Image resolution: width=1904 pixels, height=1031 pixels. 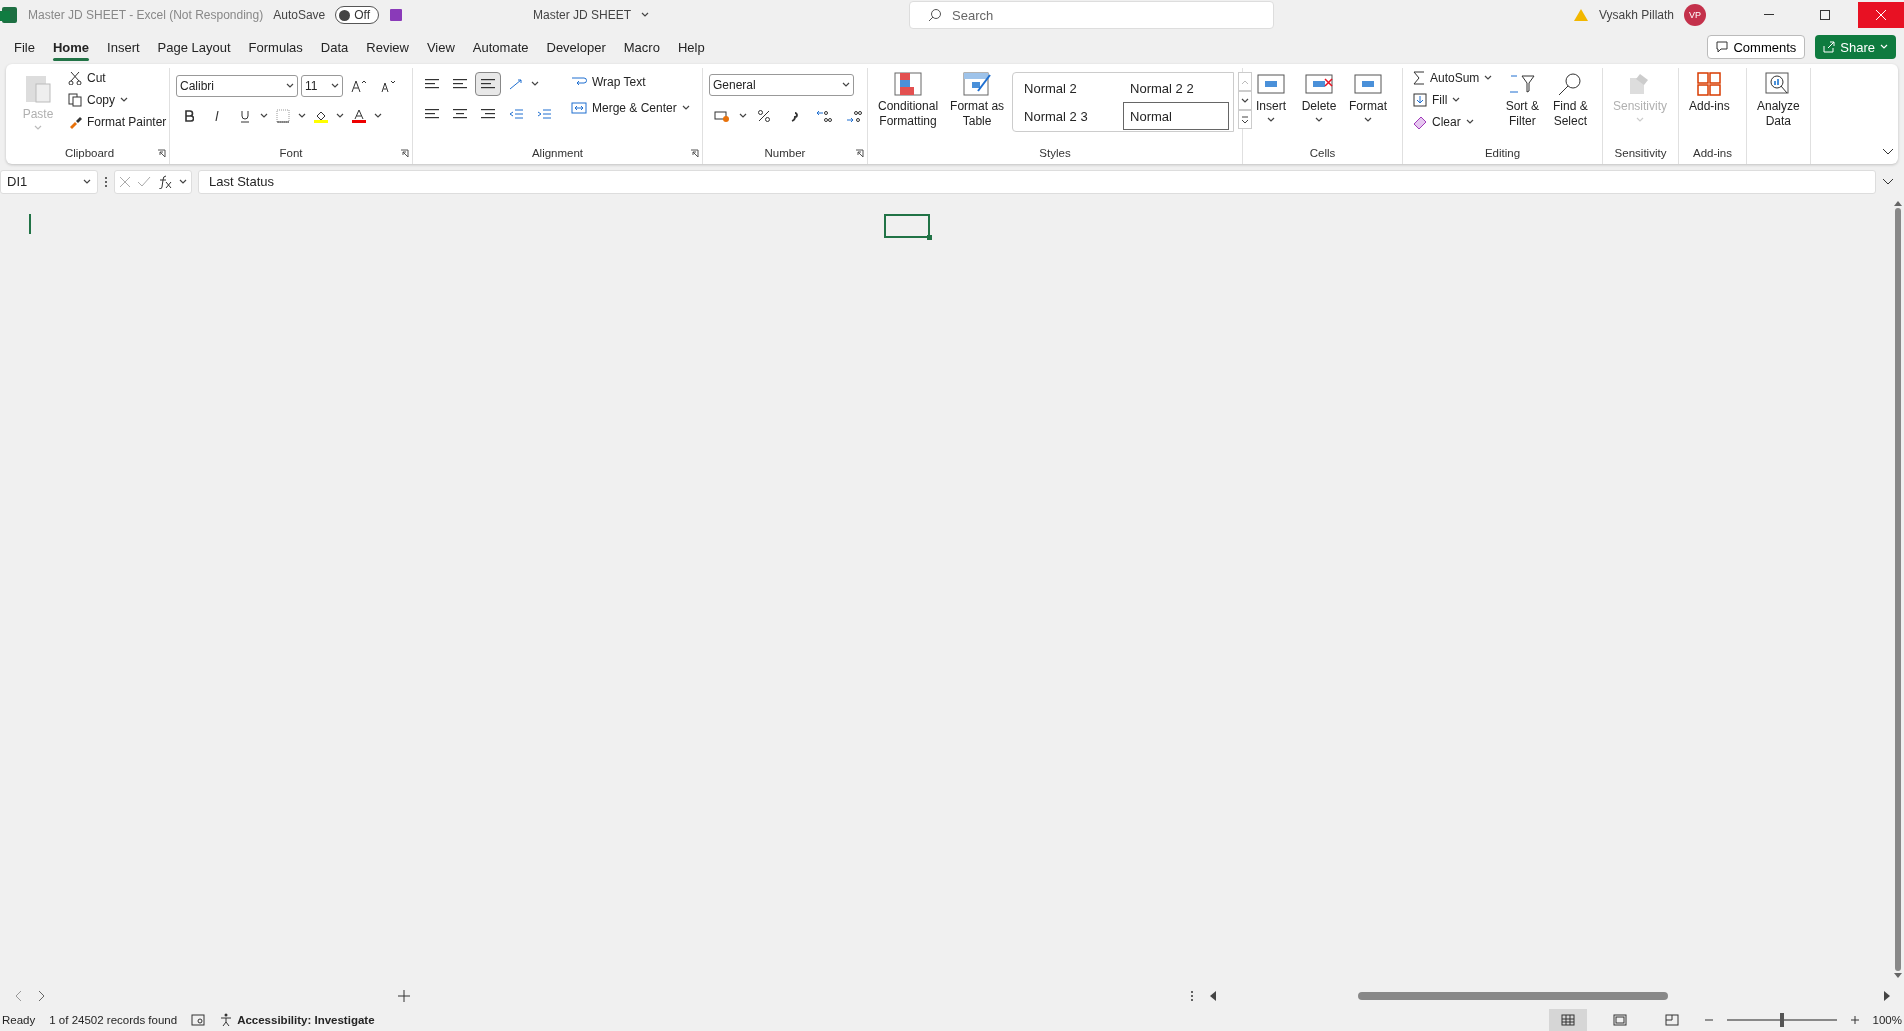 I want to click on fill-button: Fill, so click(x=1453, y=100).